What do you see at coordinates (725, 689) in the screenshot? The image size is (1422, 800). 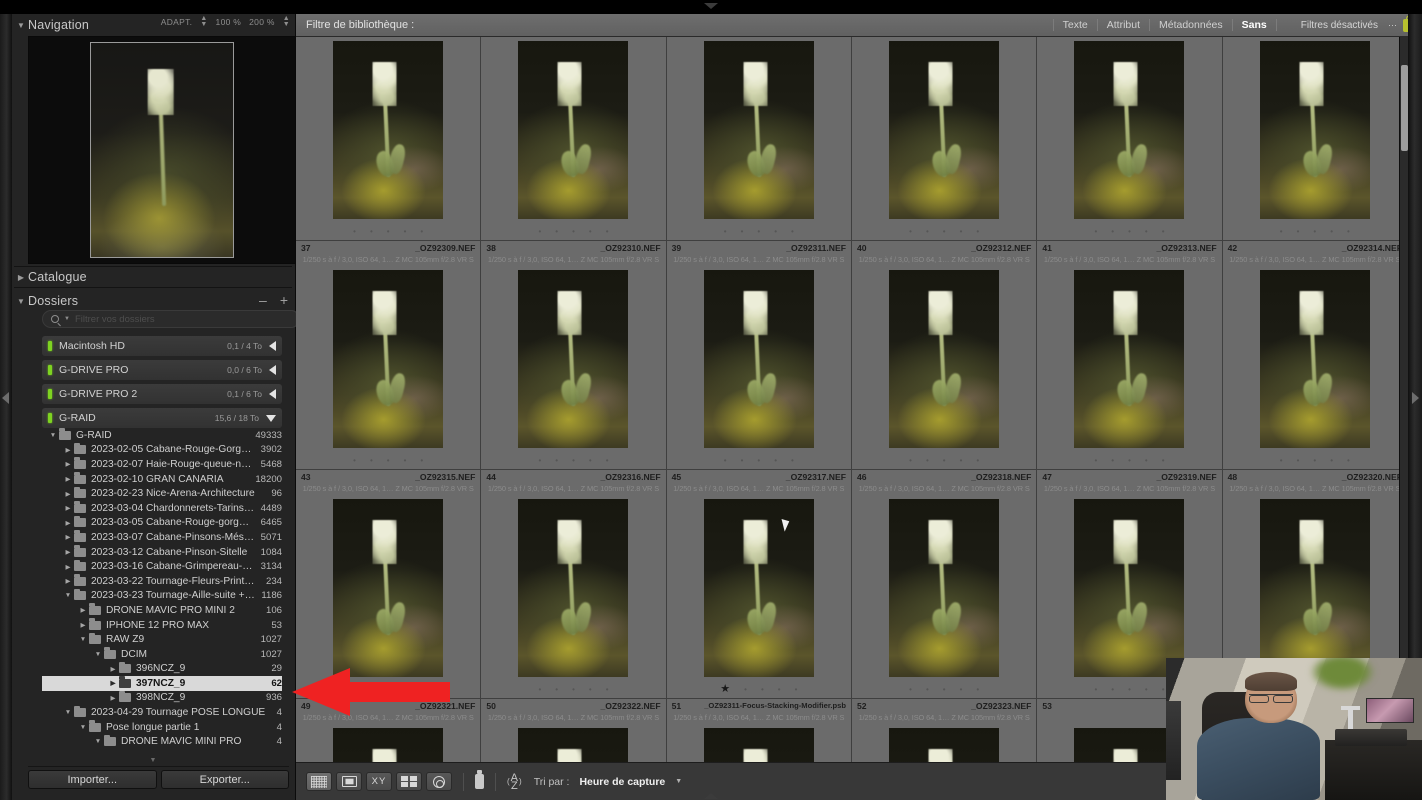 I see `thumbnail-rating-star: ★` at bounding box center [725, 689].